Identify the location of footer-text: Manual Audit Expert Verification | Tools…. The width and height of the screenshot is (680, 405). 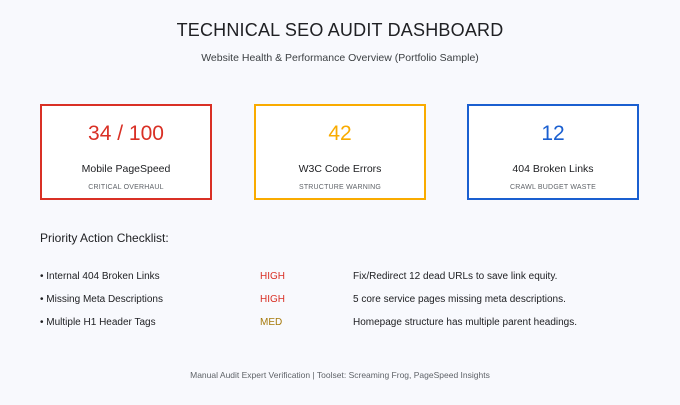
(340, 375).